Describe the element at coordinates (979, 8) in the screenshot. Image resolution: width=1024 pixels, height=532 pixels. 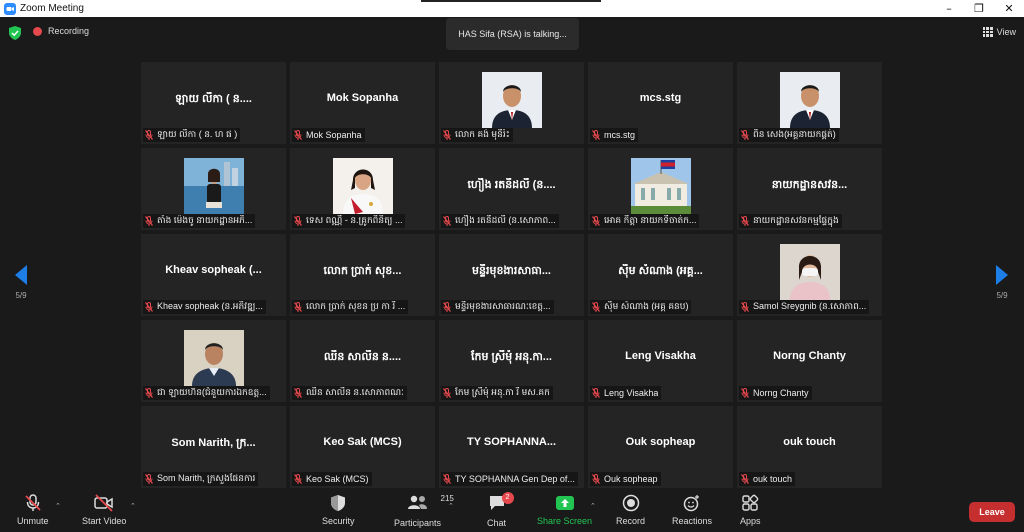
I see `maximize-button: ❐` at that location.